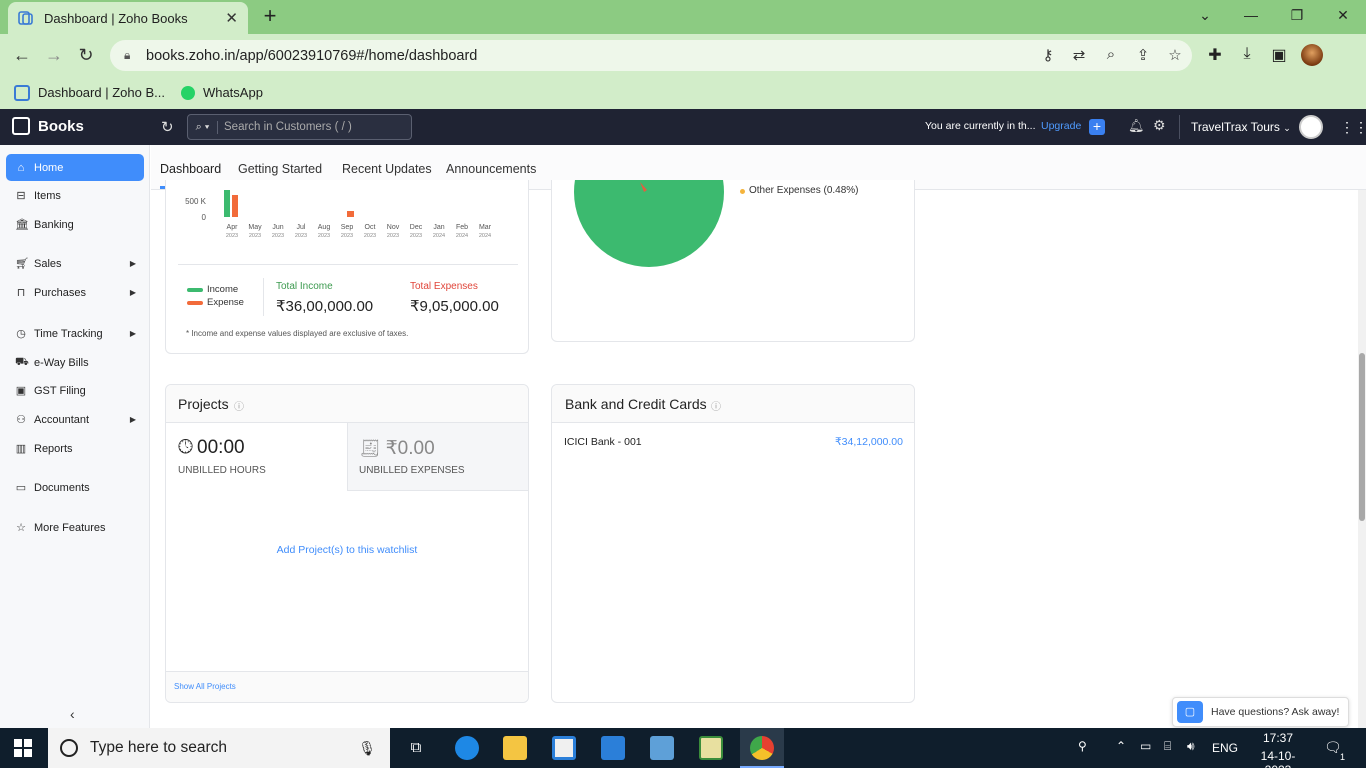 The image size is (1366, 768). What do you see at coordinates (299, 127) in the screenshot?
I see `search-input: ⌕ ▾ Search in Customers ( / )` at bounding box center [299, 127].